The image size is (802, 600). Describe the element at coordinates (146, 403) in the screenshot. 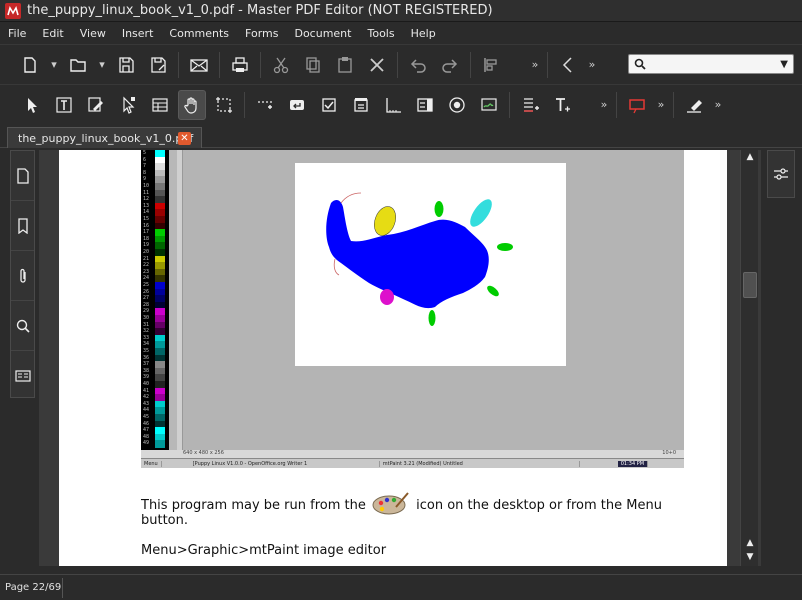

I see `palette-index-label: 43` at that location.